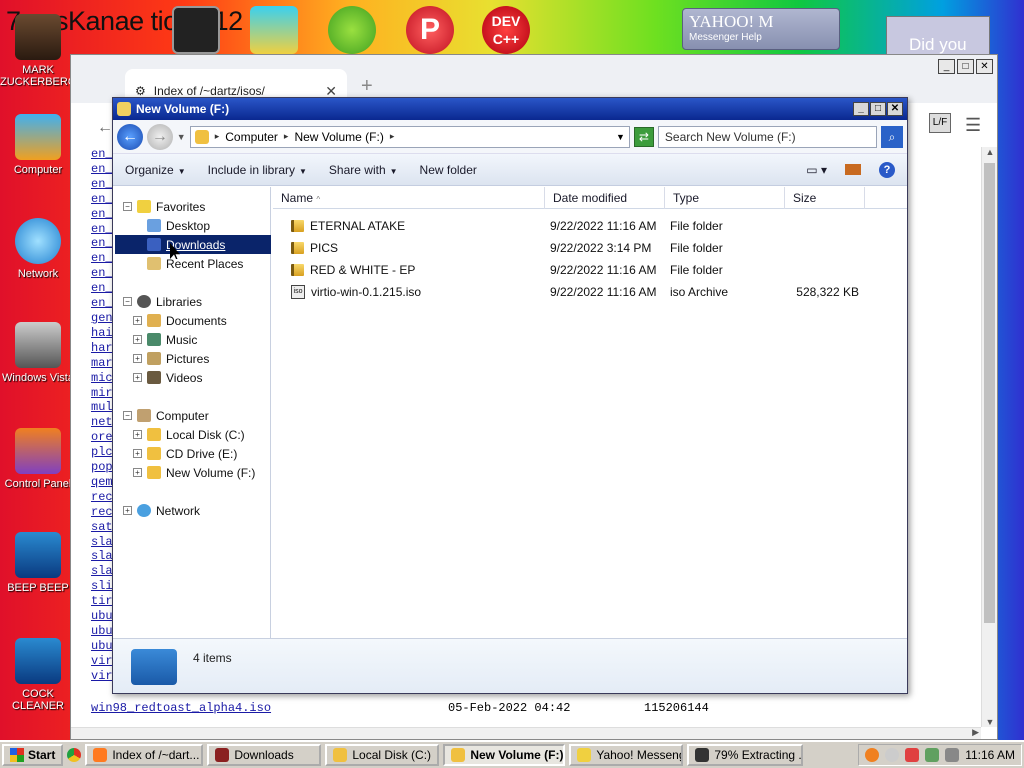 This screenshot has height=768, width=1024. Describe the element at coordinates (193, 244) in the screenshot. I see `tree-downloads: Downloads` at that location.